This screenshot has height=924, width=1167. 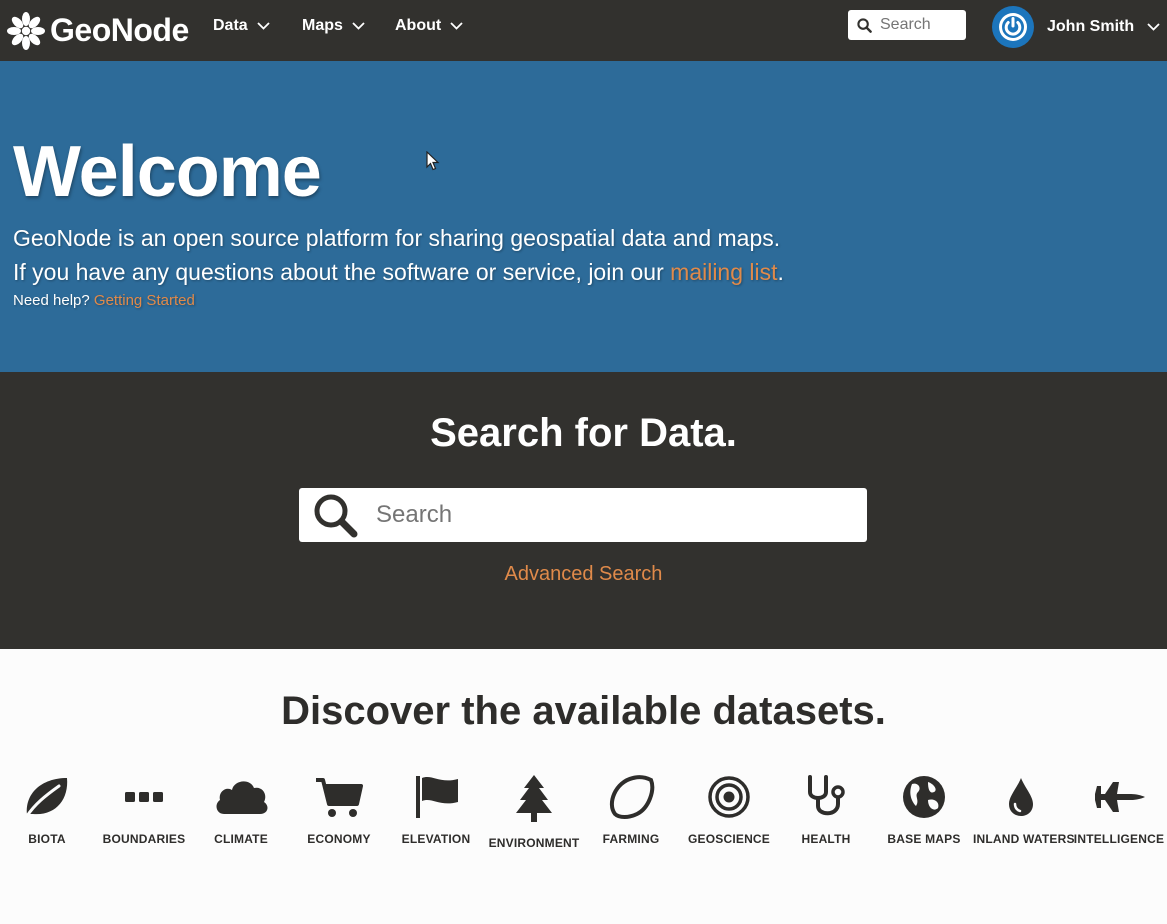 I want to click on geonode-logo: GeoNode, so click(x=97, y=31).